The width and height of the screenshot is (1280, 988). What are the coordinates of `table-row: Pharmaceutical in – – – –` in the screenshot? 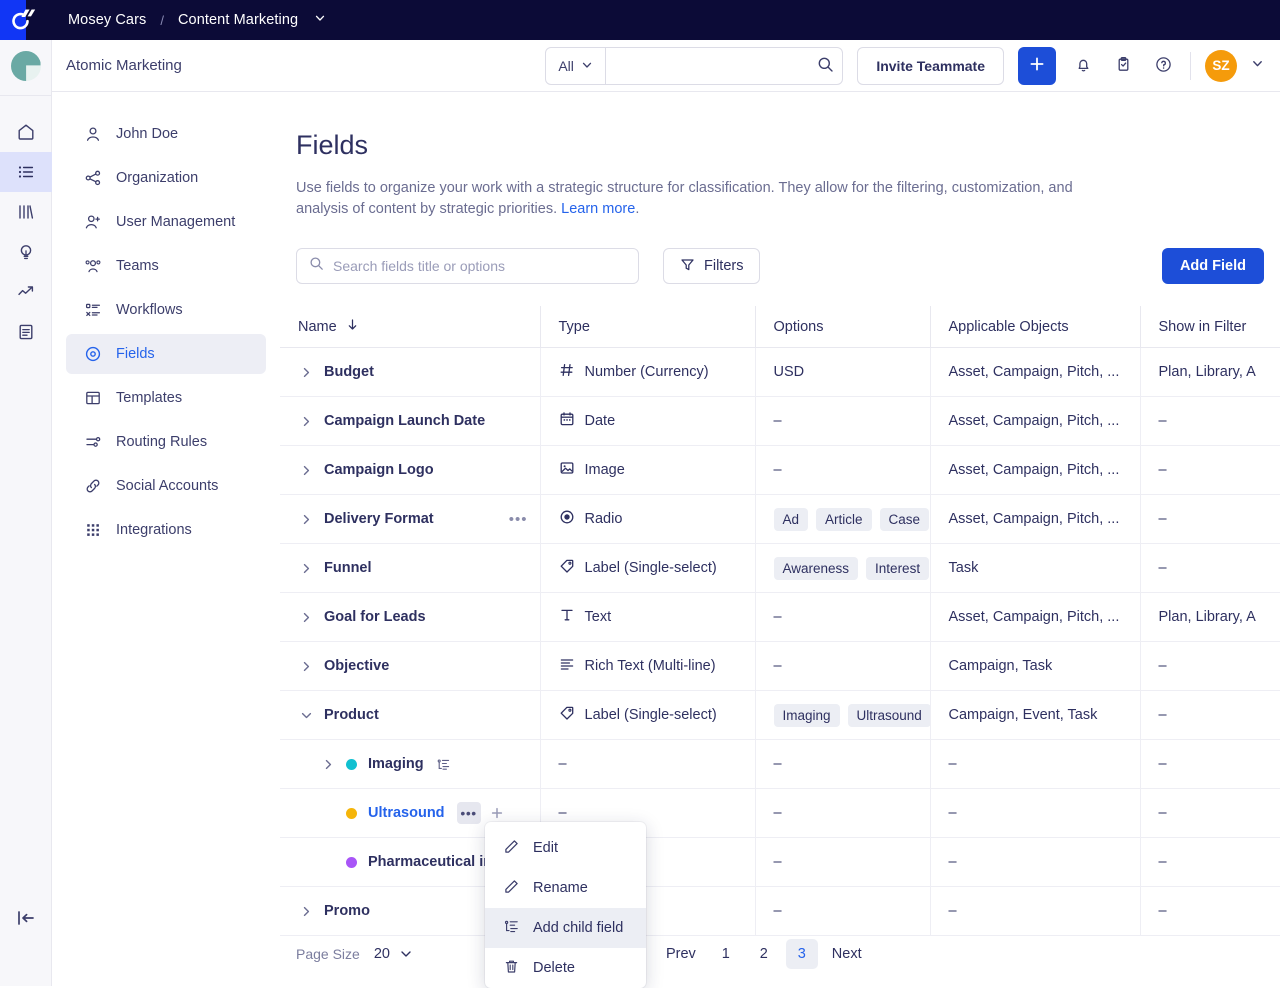 It's located at (780, 862).